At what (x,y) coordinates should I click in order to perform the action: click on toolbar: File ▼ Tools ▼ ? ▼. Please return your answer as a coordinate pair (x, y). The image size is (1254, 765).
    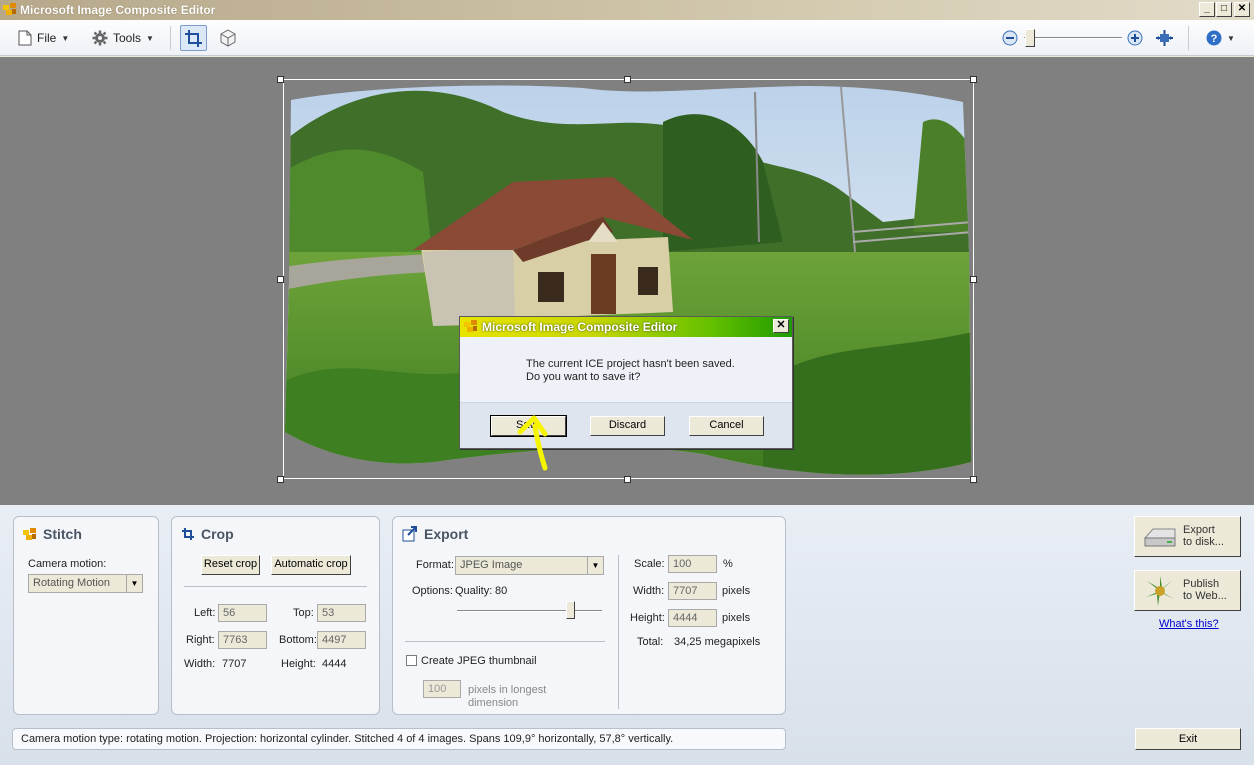
    Looking at the image, I should click on (627, 38).